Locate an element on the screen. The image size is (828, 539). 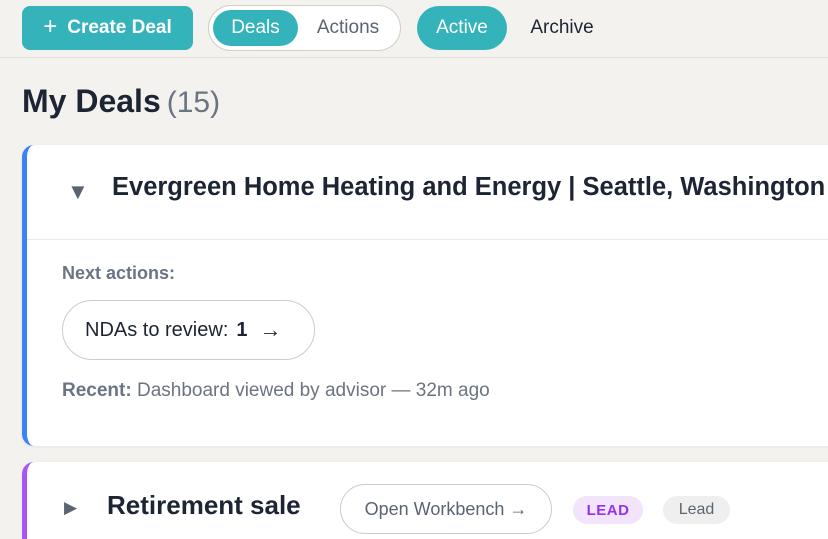
view-toggle: Deals Actions is located at coordinates (304, 28).